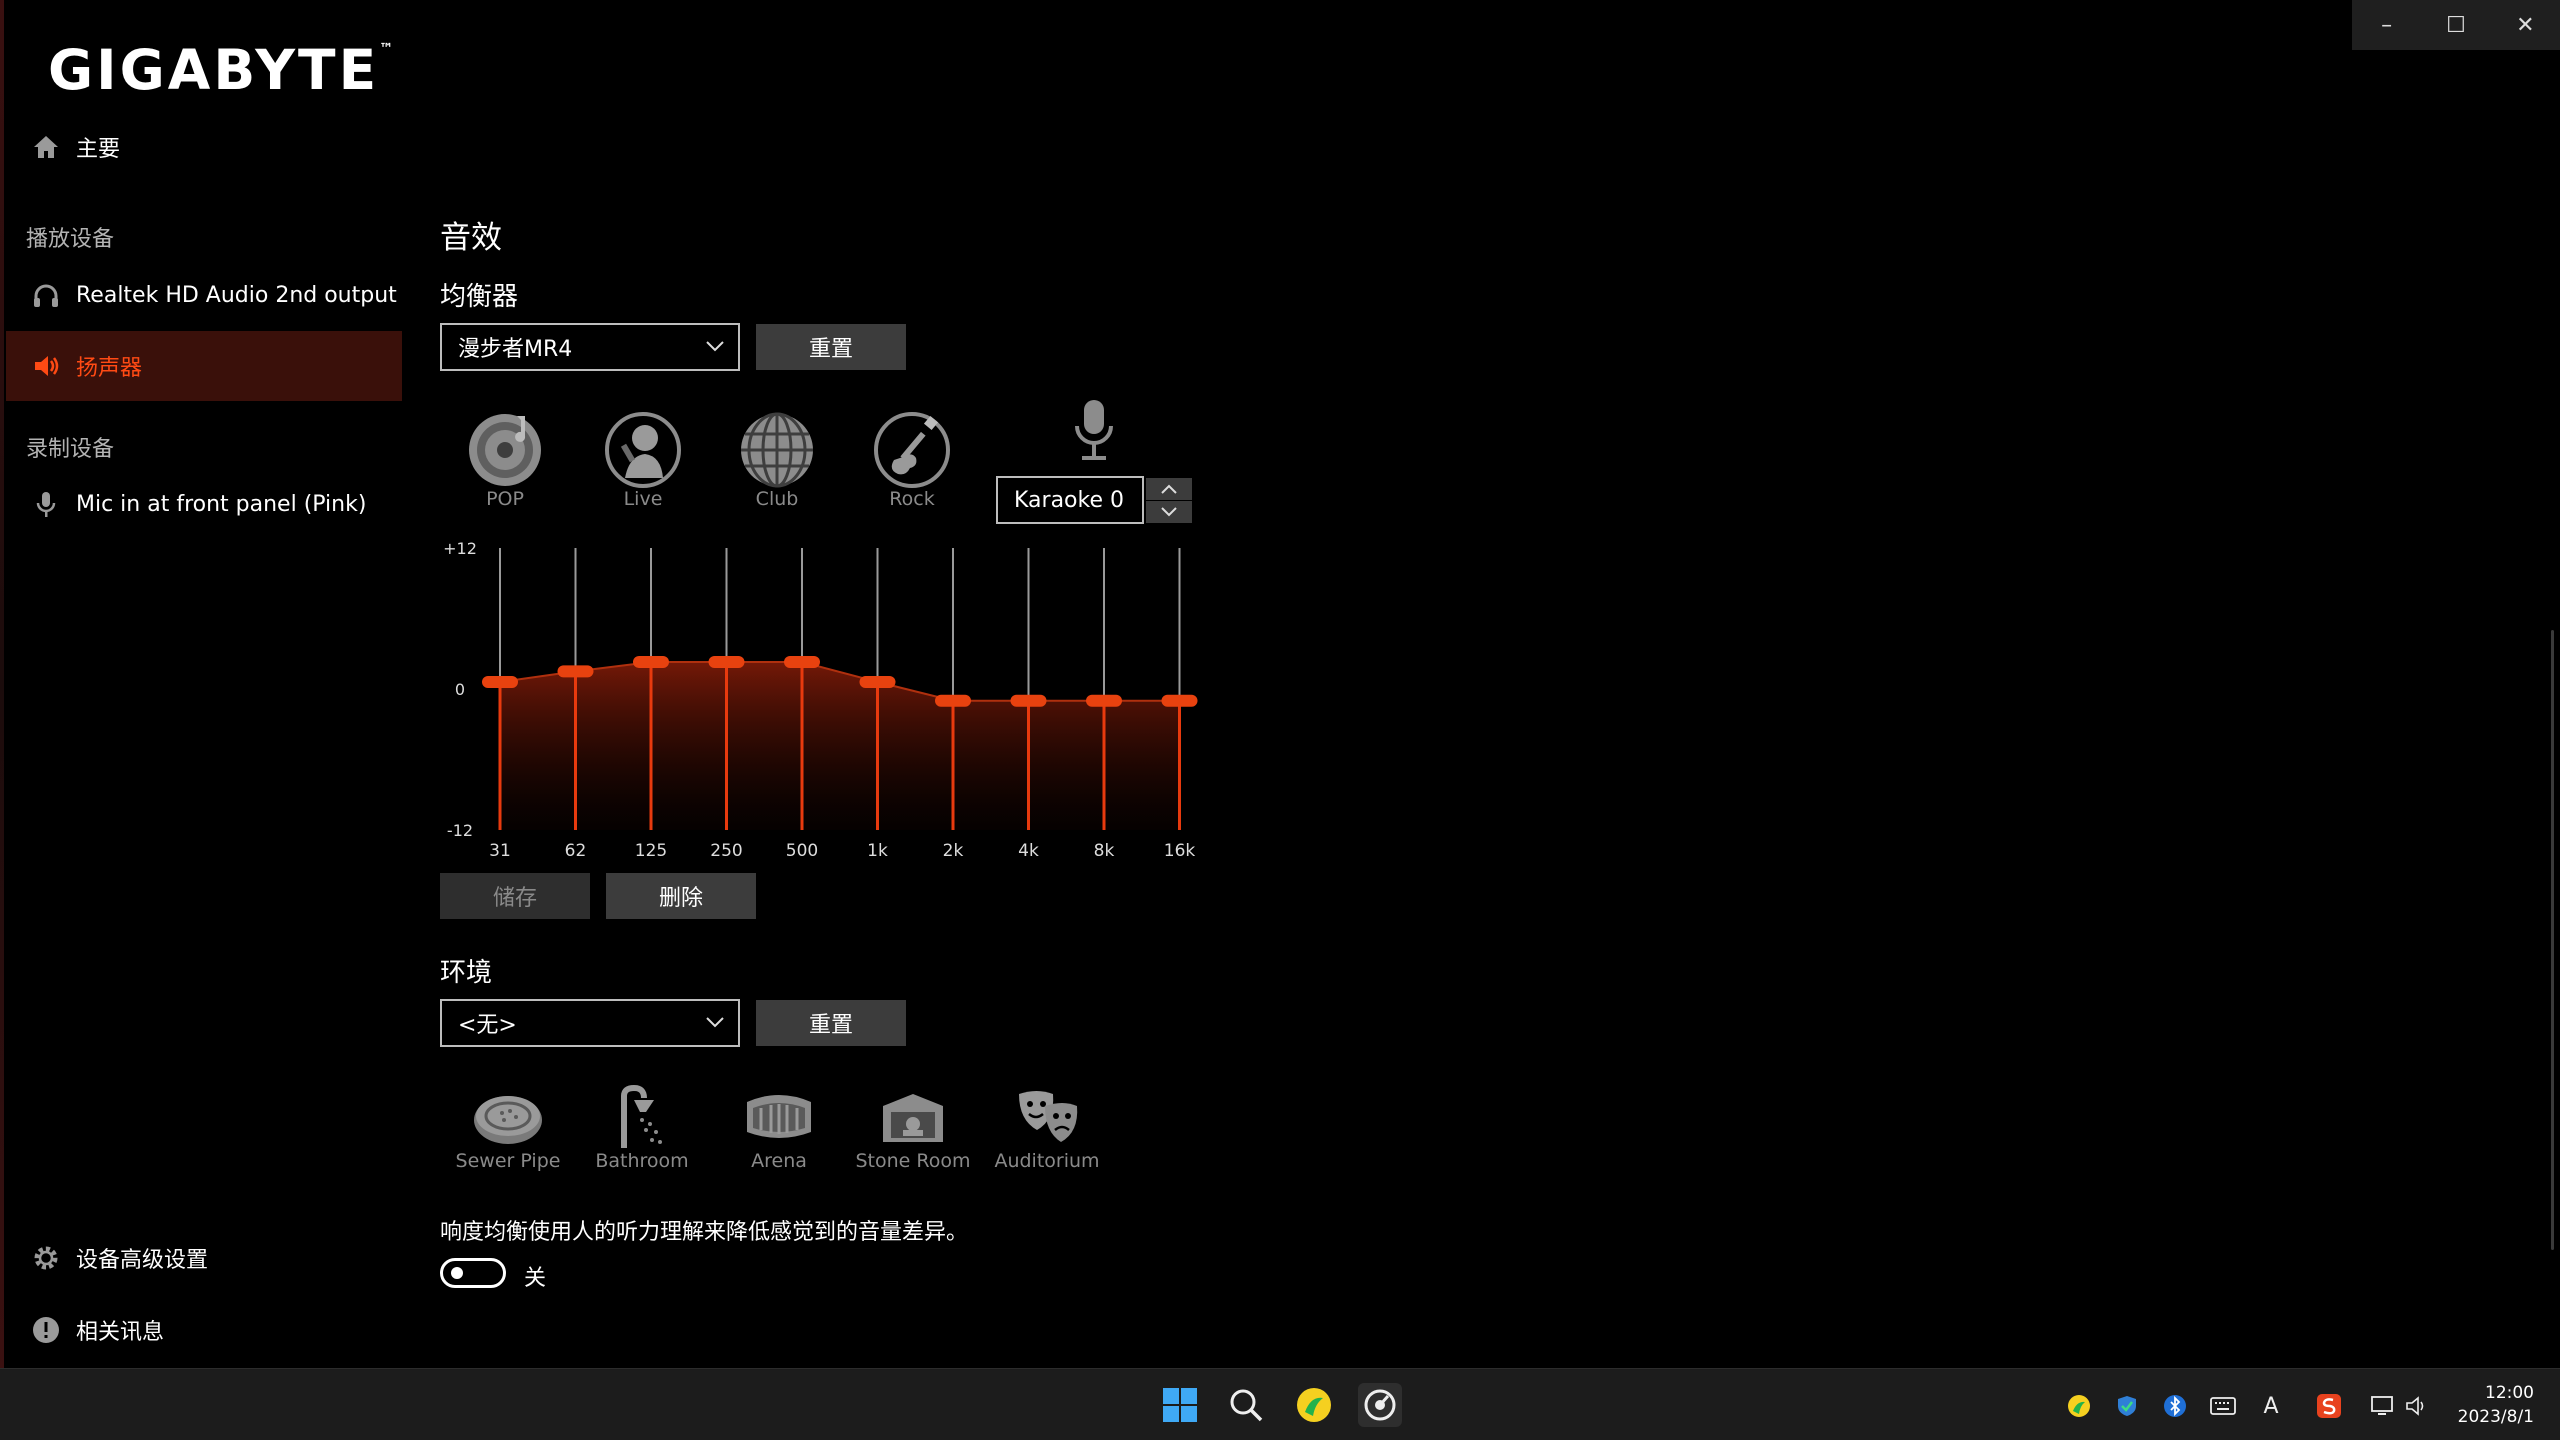 Image resolution: width=2560 pixels, height=1440 pixels. Describe the element at coordinates (1314, 1405) in the screenshot. I see `music-app-icon` at that location.